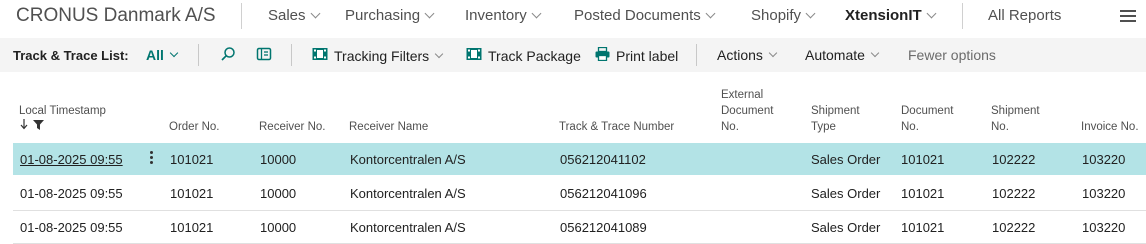  Describe the element at coordinates (835, 119) in the screenshot. I see `column-header-shipment-type: Shipment Type` at that location.